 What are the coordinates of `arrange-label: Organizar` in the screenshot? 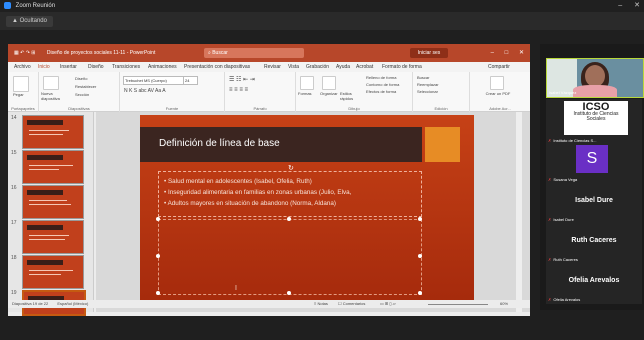 It's located at (329, 93).